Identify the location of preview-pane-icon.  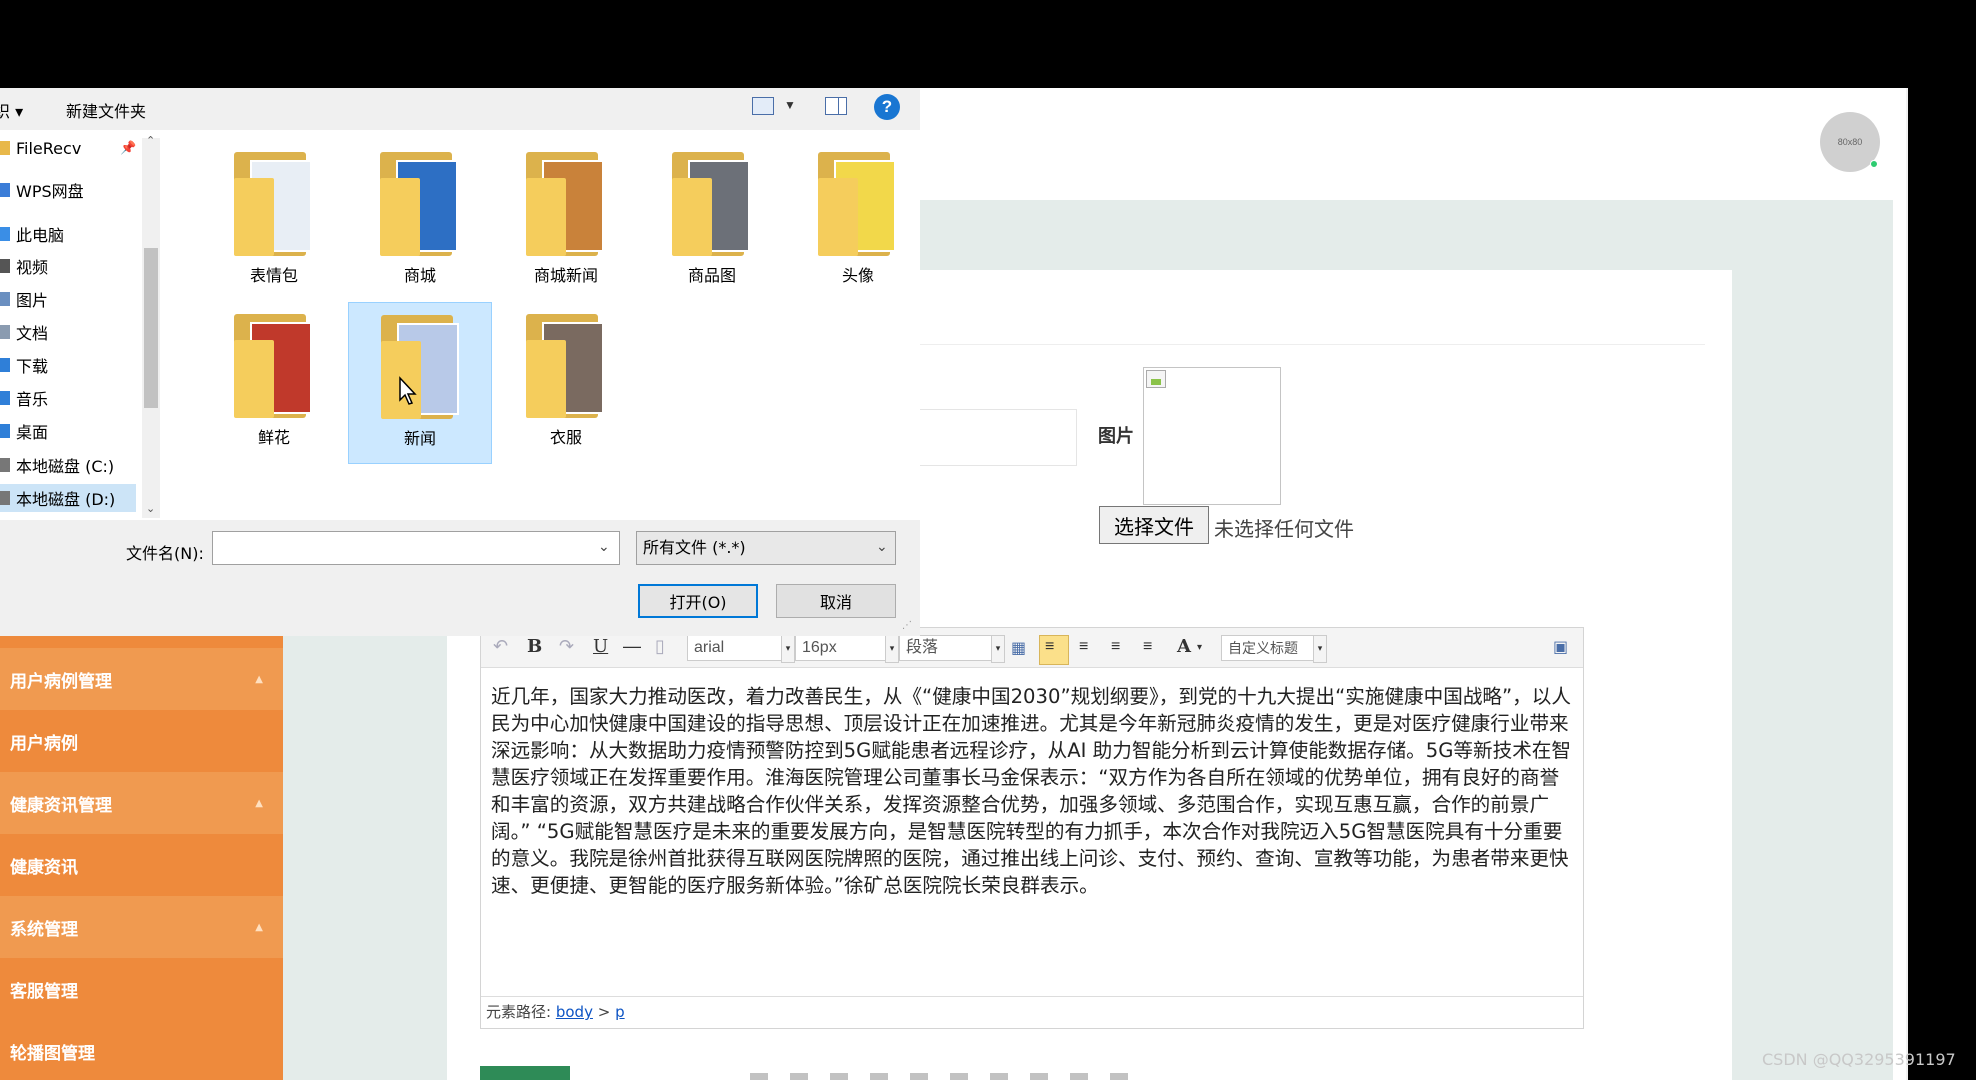
(836, 106).